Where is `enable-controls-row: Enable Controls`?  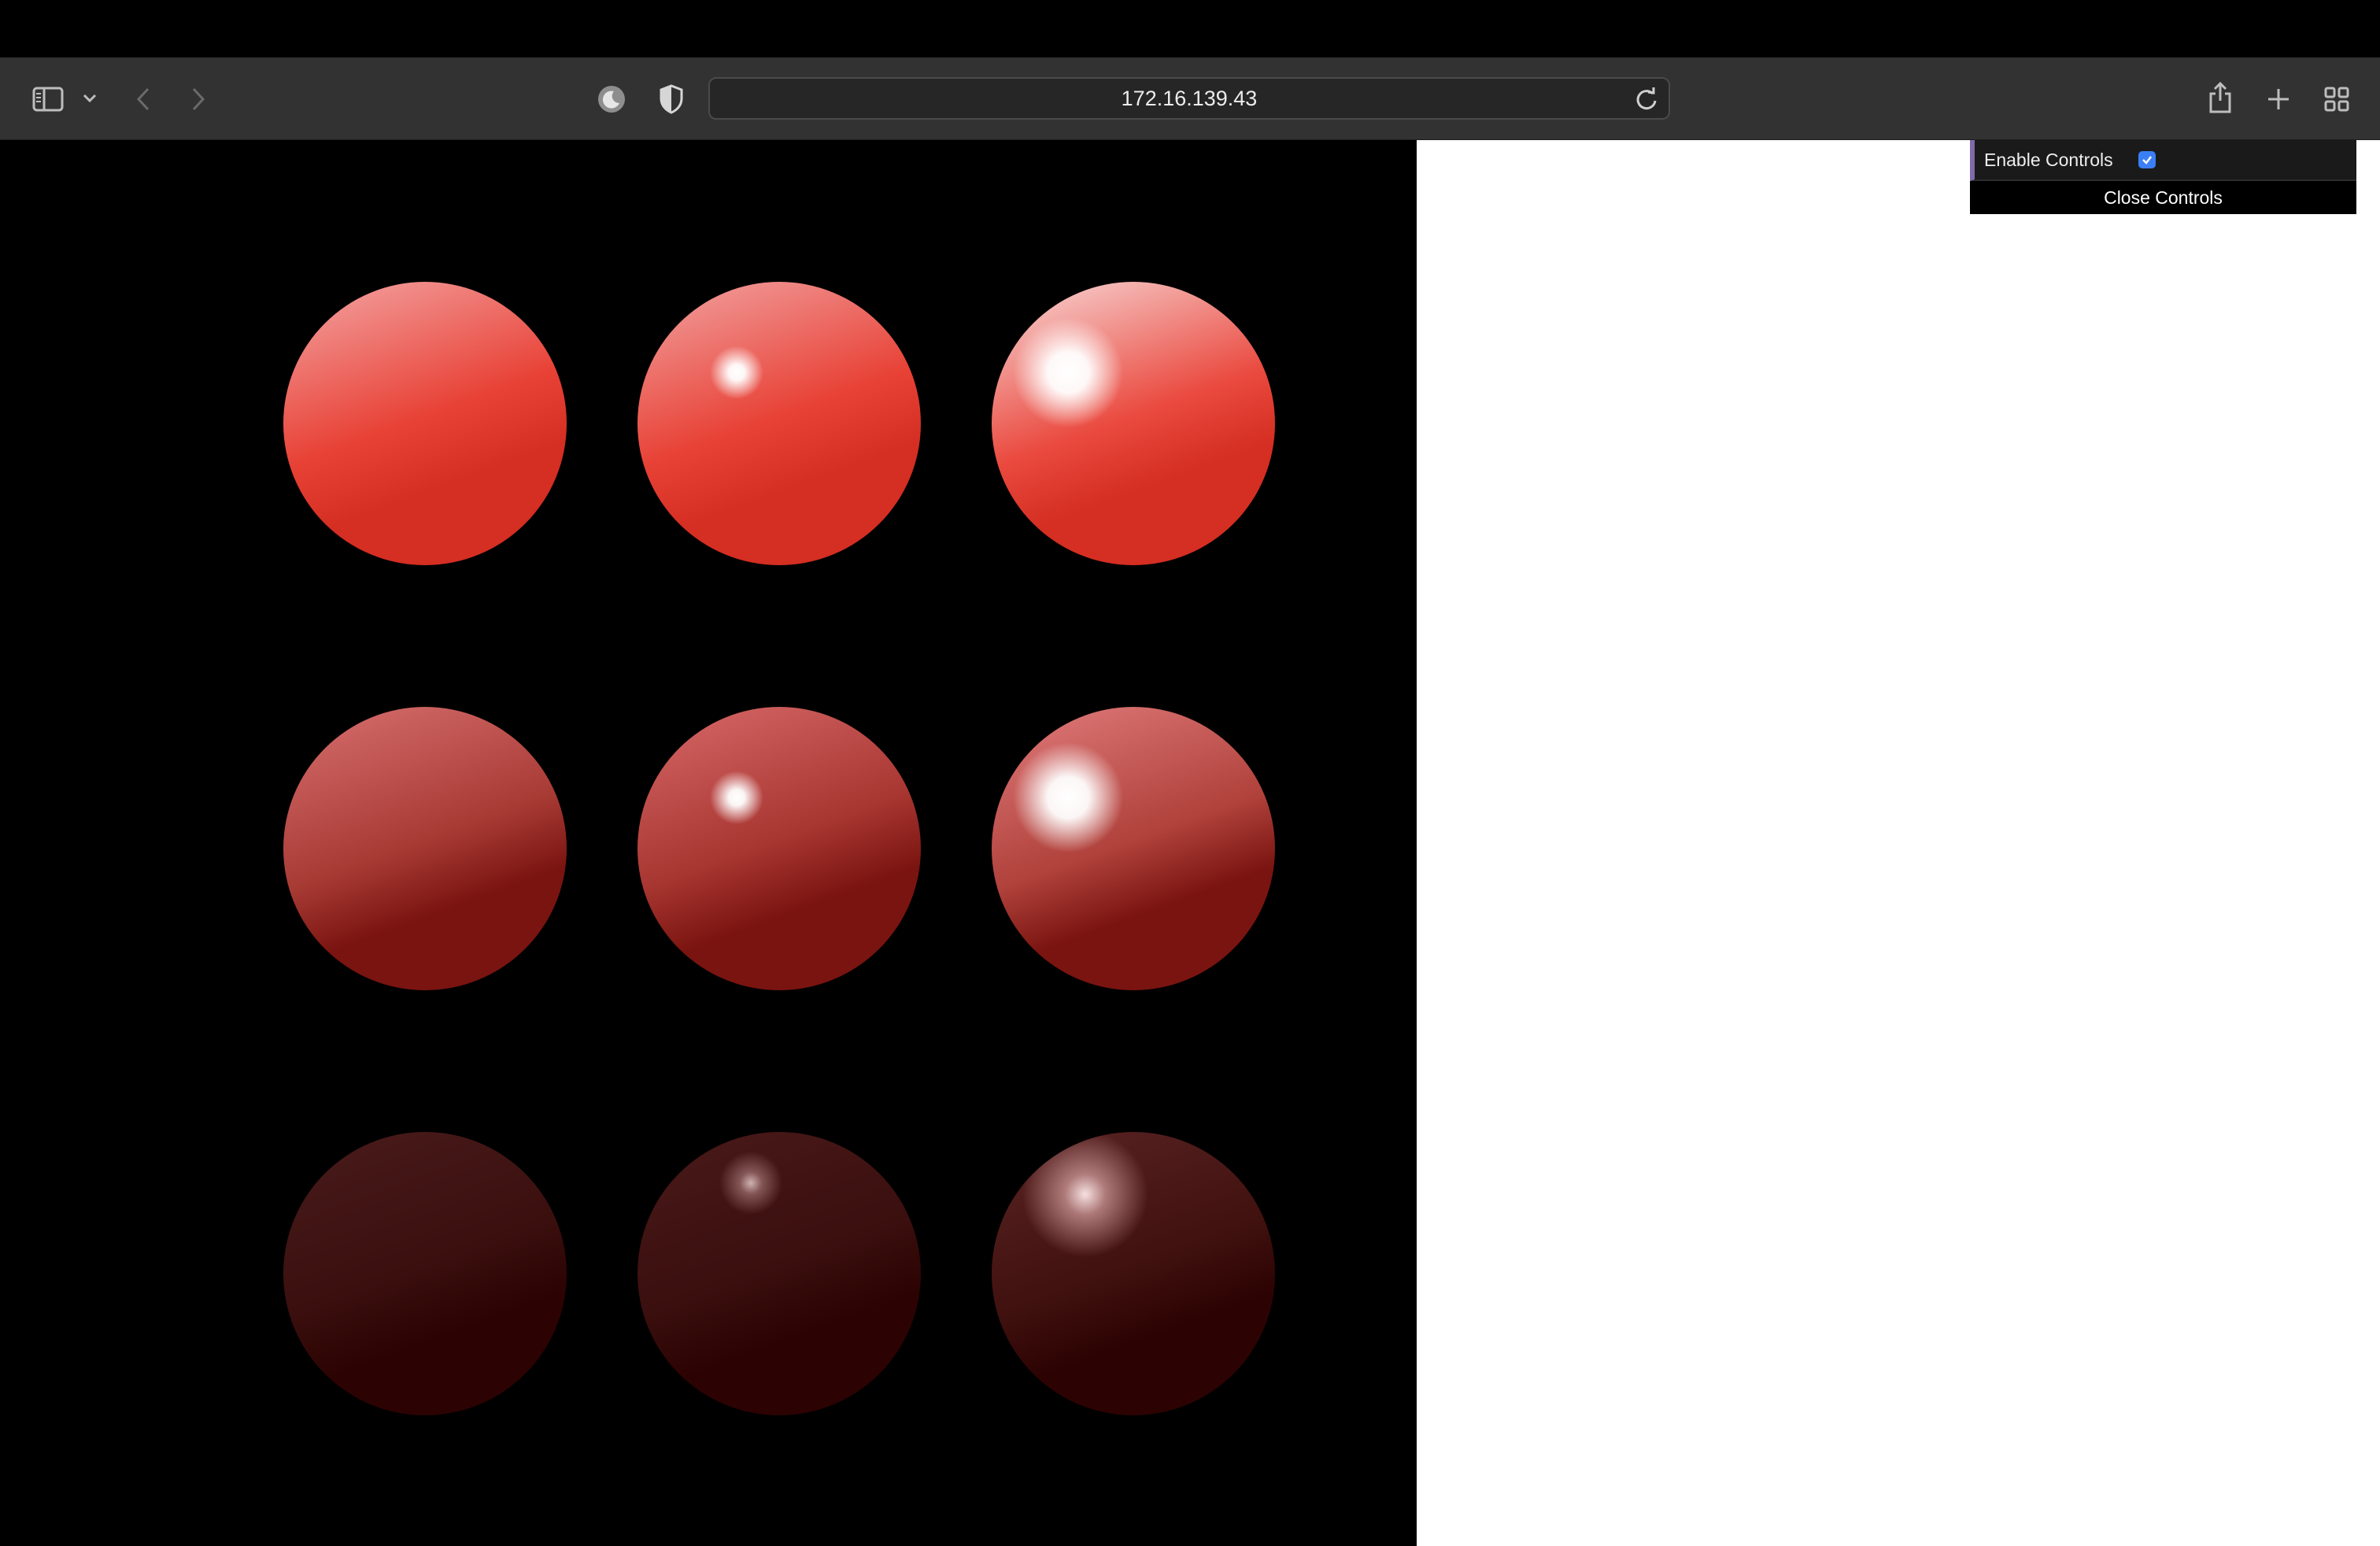 enable-controls-row: Enable Controls is located at coordinates (2163, 160).